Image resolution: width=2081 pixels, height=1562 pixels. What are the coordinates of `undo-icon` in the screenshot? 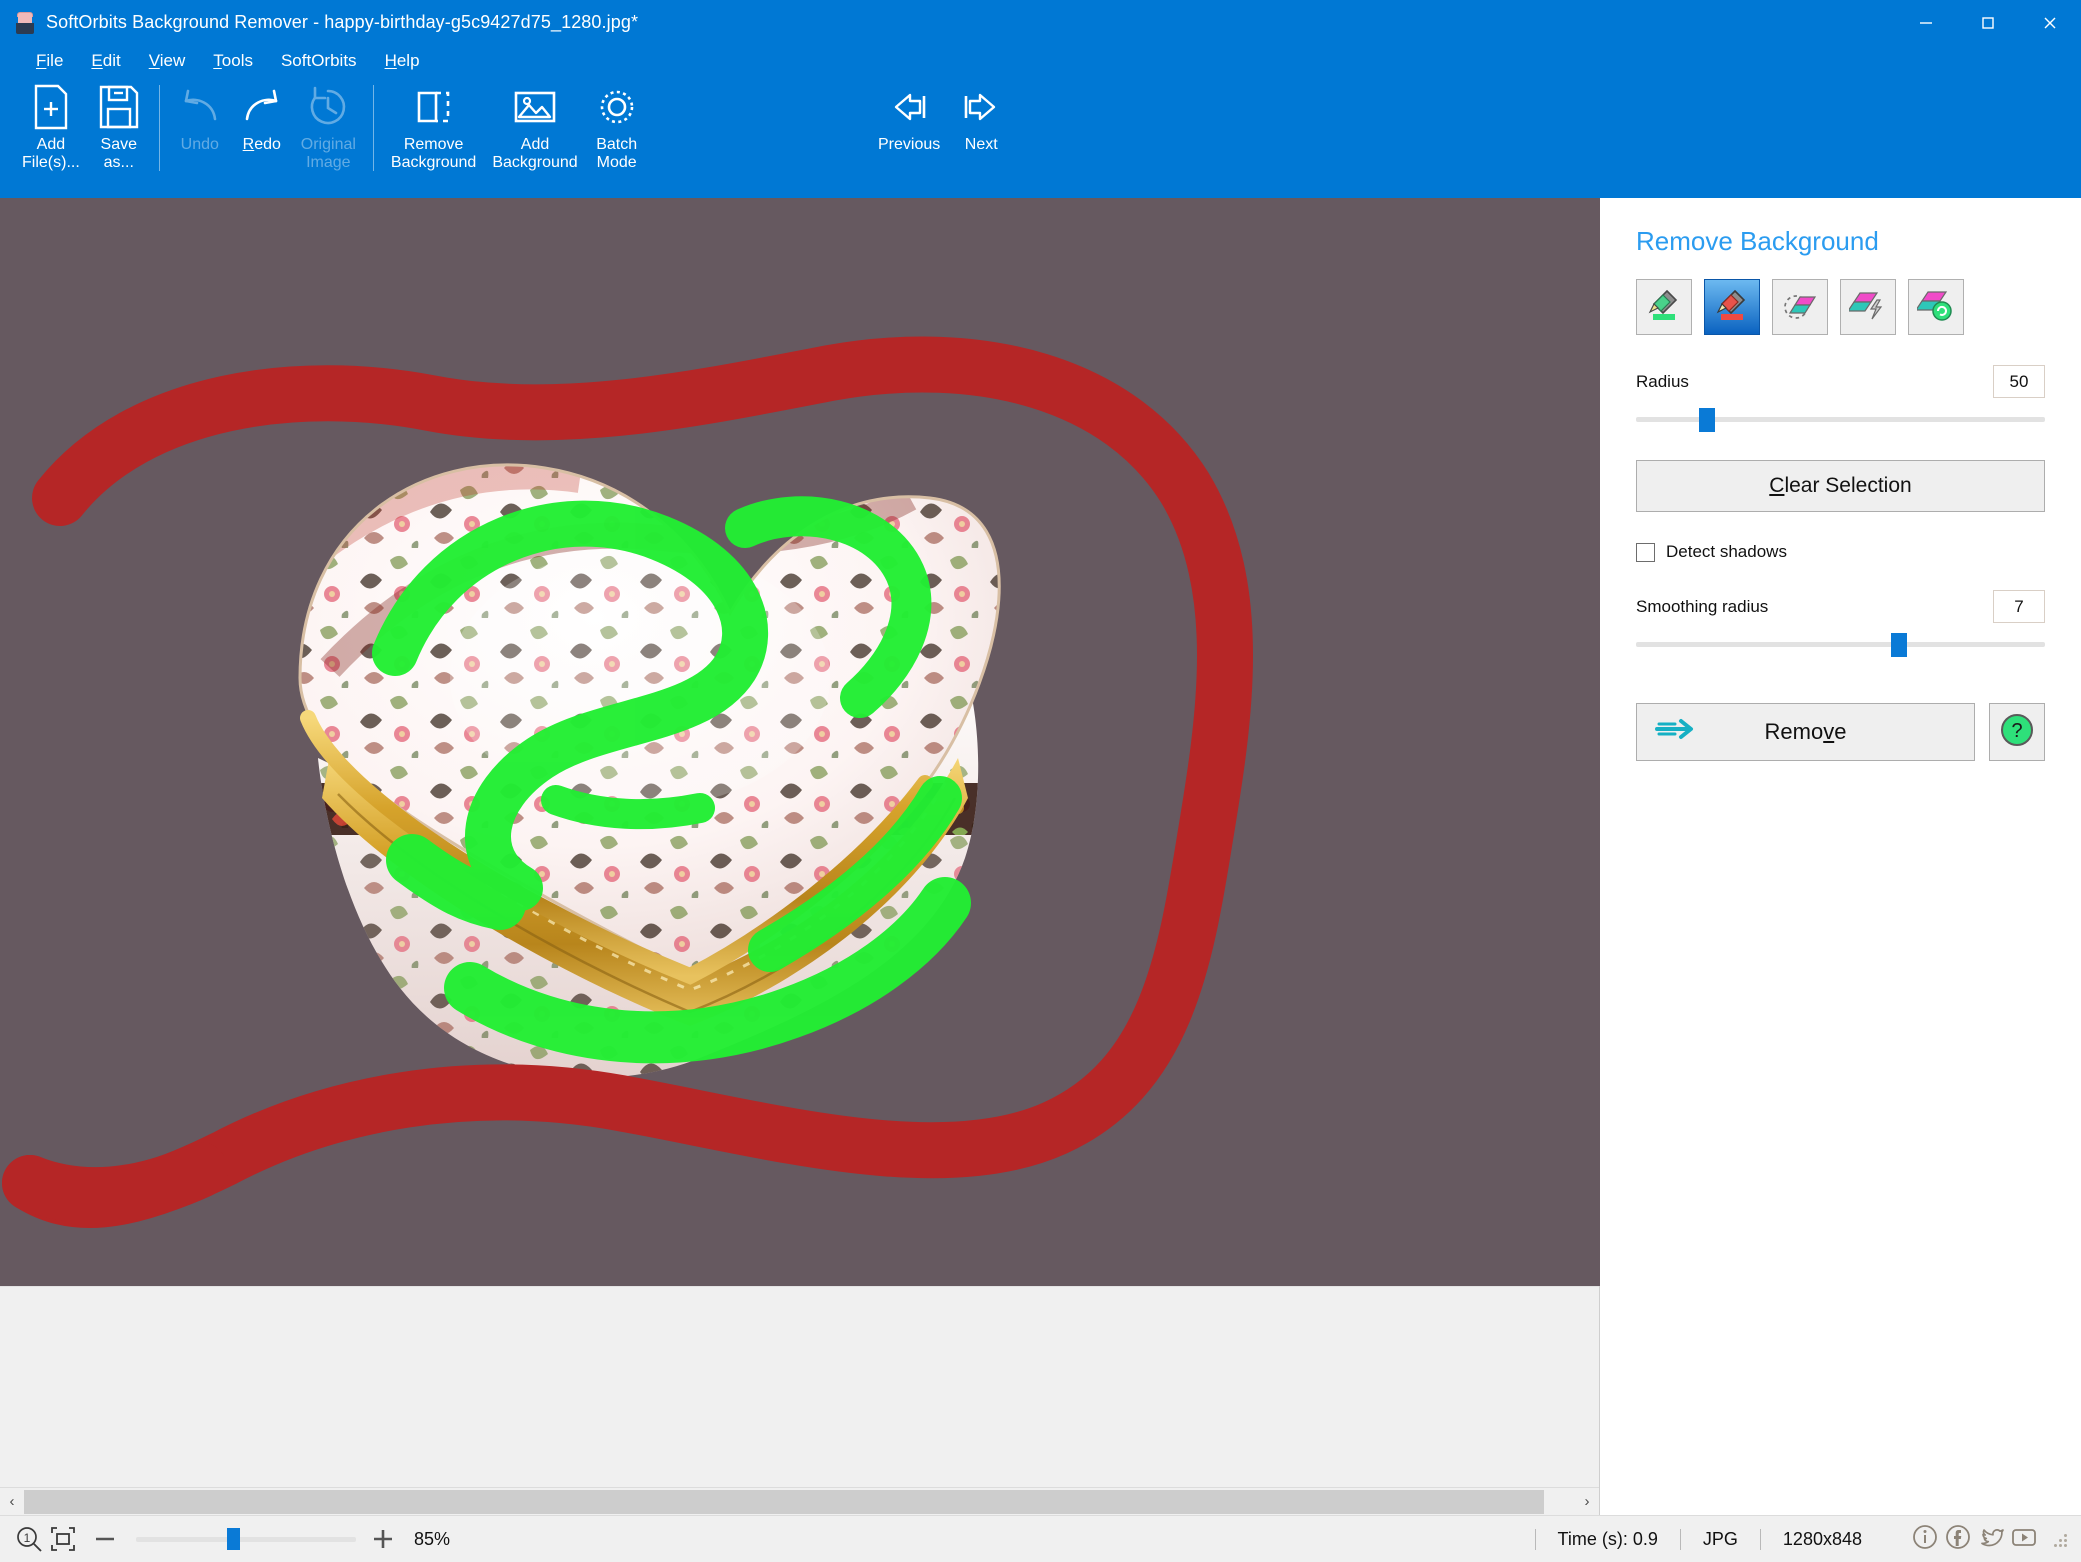 It's located at (200, 107).